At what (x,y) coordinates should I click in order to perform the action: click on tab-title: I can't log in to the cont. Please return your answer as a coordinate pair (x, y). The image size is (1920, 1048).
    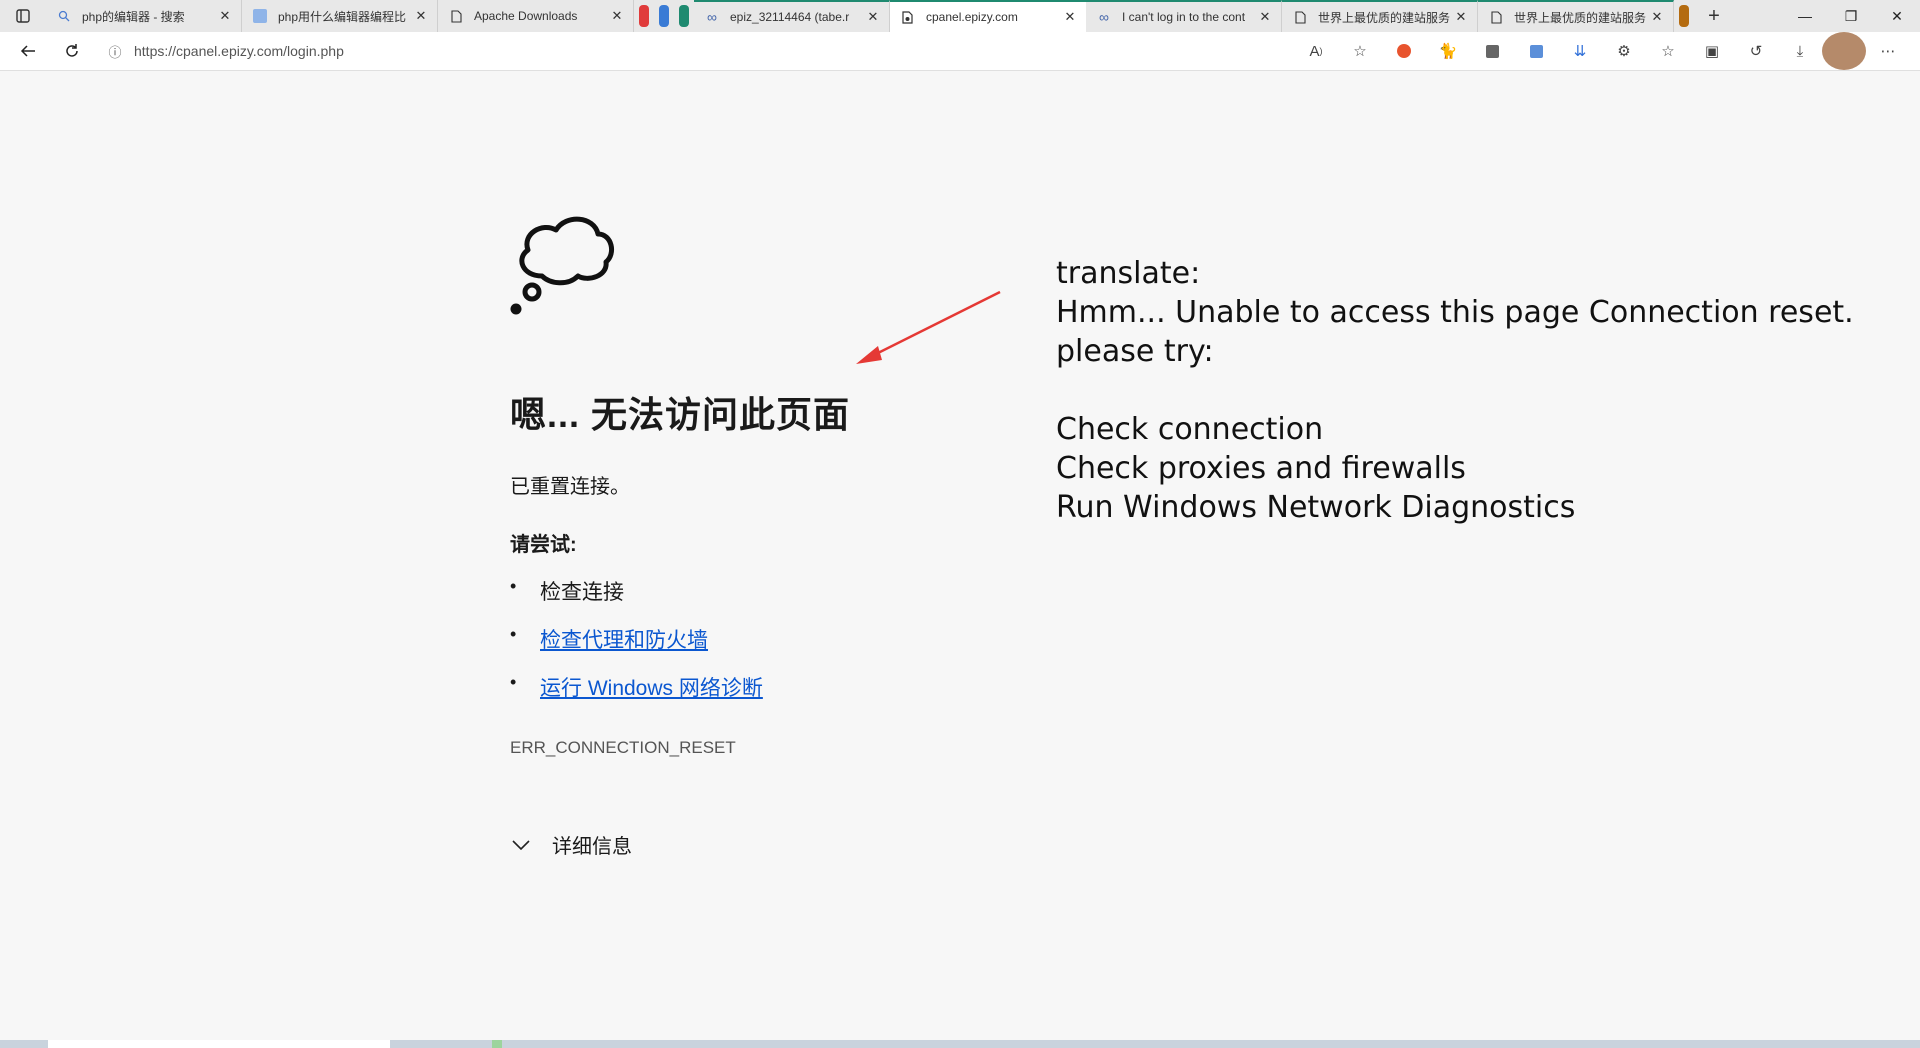
    Looking at the image, I should click on (1184, 17).